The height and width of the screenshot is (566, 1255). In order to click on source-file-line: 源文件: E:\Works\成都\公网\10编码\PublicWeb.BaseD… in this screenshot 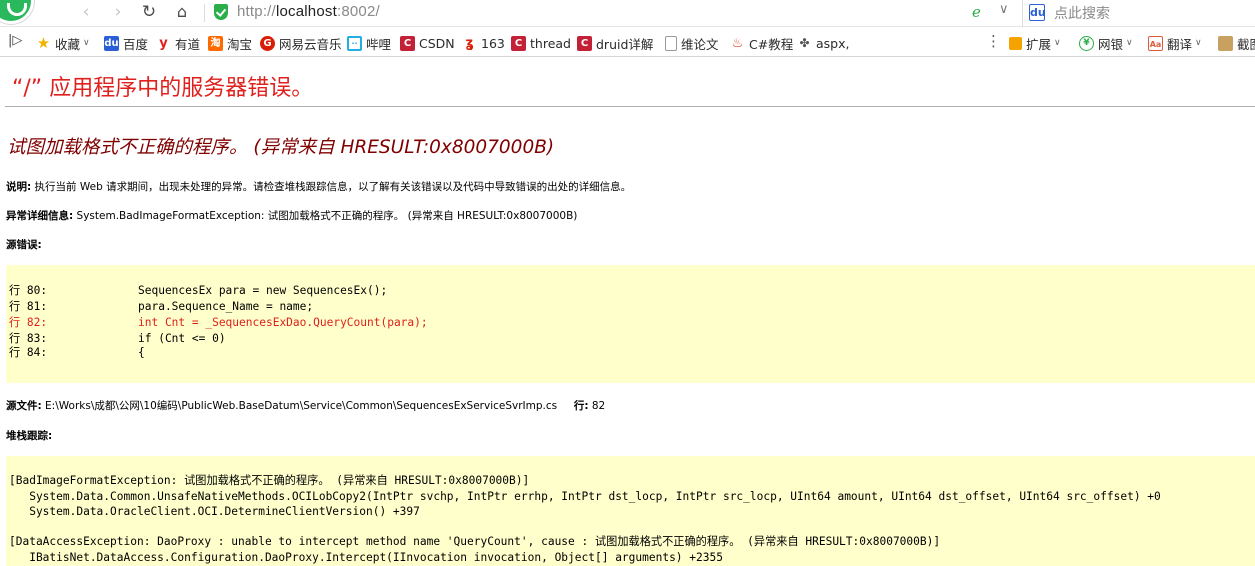, I will do `click(305, 405)`.